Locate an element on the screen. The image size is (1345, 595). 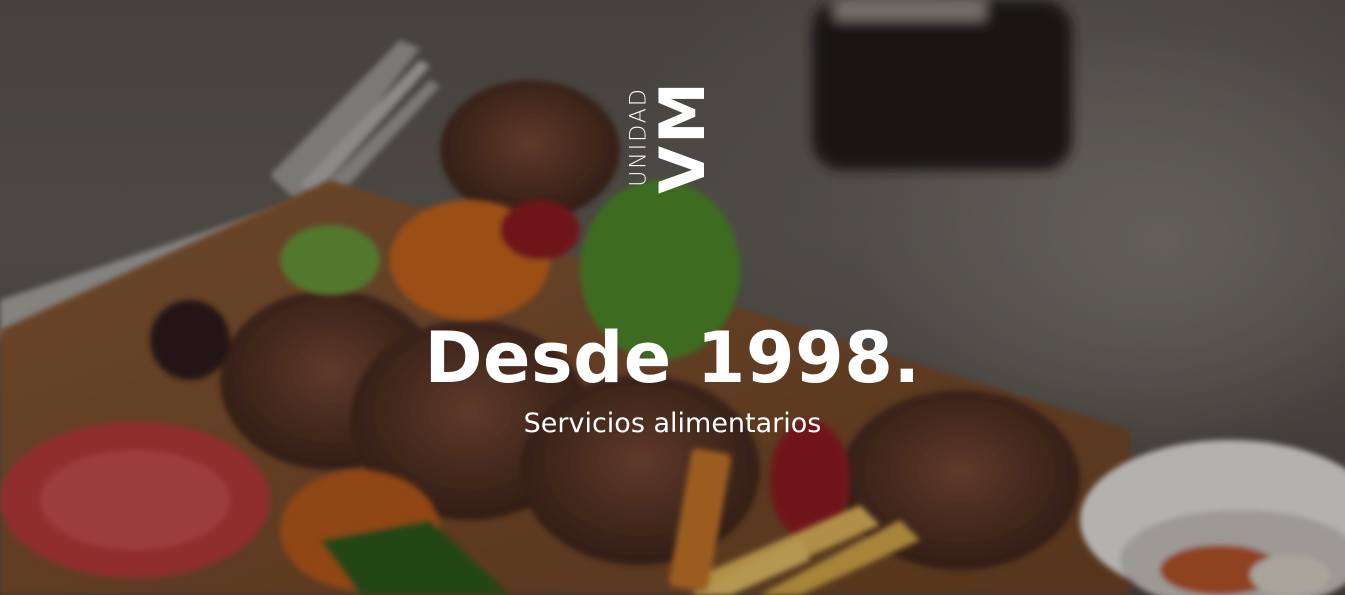
logo-vm-text: VM is located at coordinates (682, 137).